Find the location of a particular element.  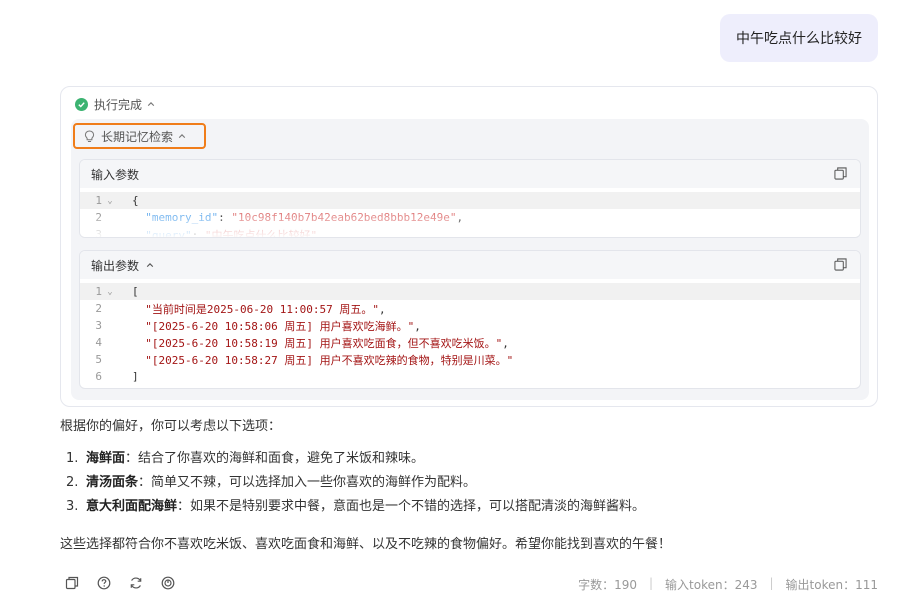

copy-message-button is located at coordinates (72, 583).